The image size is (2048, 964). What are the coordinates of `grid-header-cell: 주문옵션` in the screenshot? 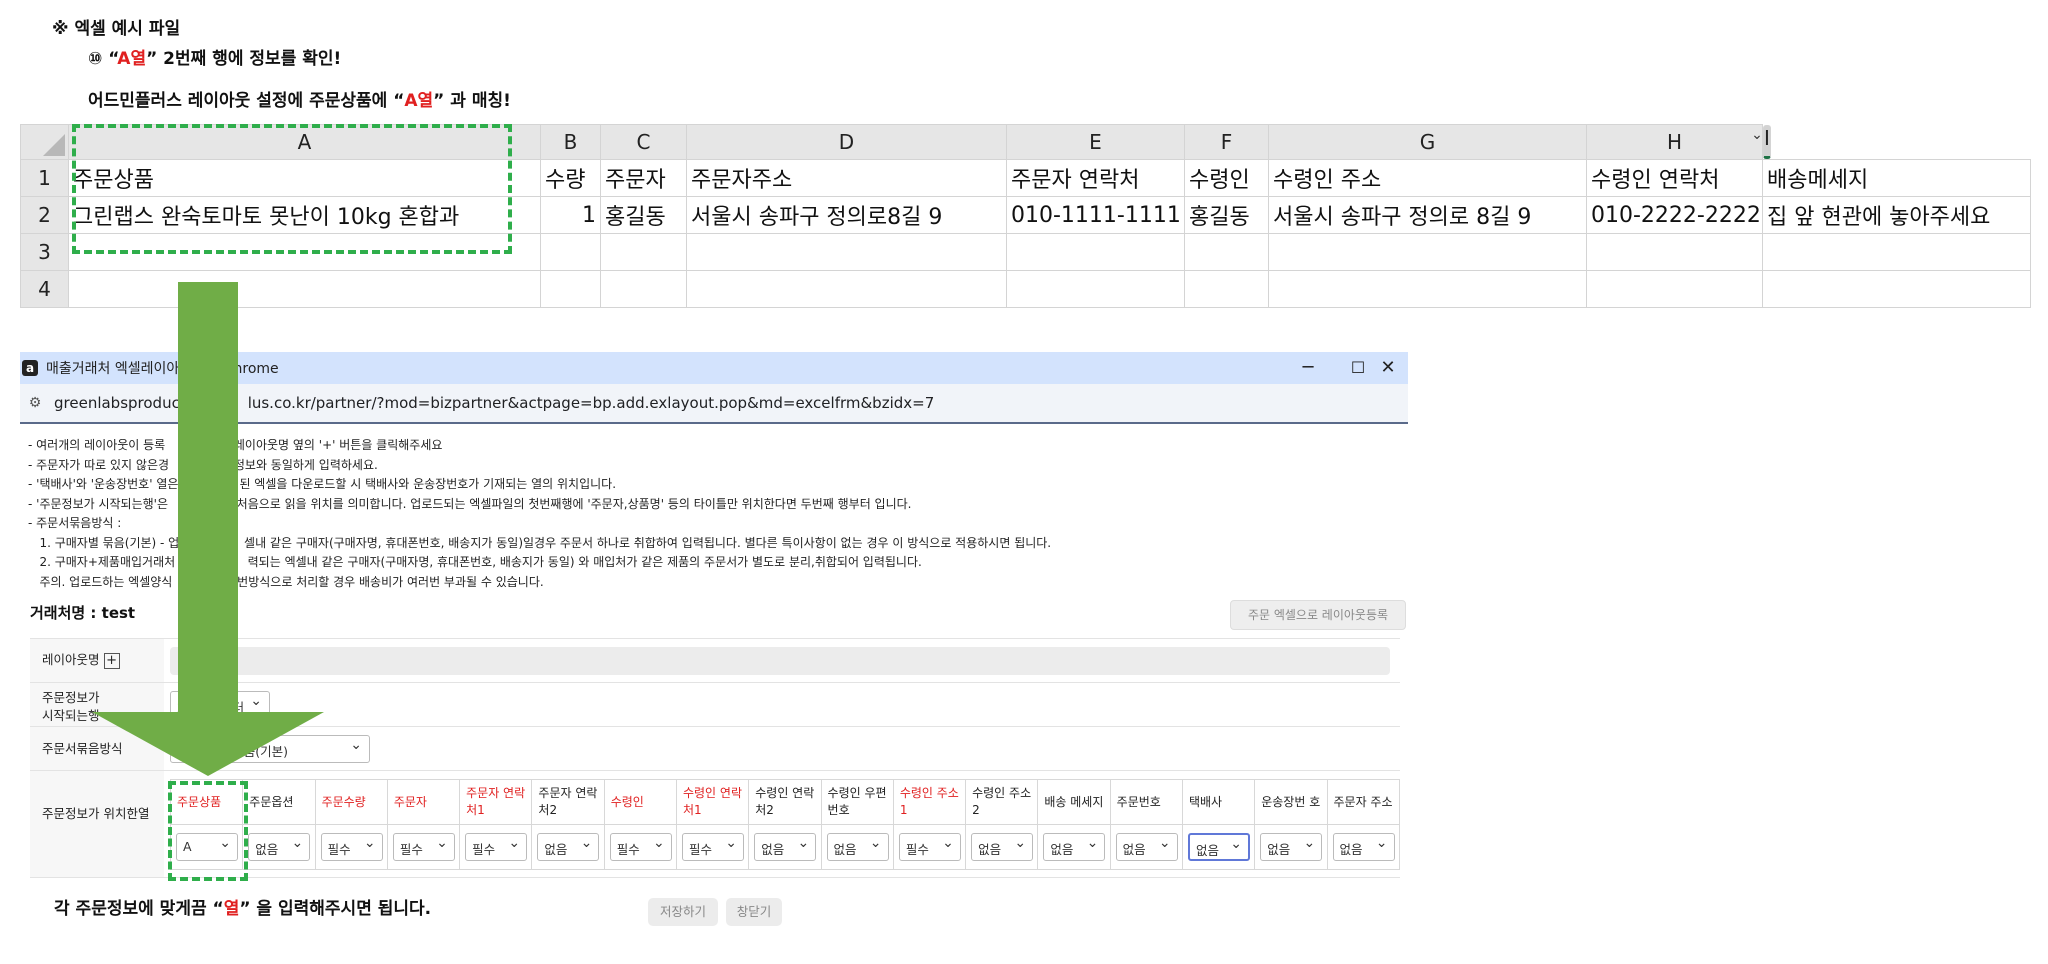 It's located at (279, 802).